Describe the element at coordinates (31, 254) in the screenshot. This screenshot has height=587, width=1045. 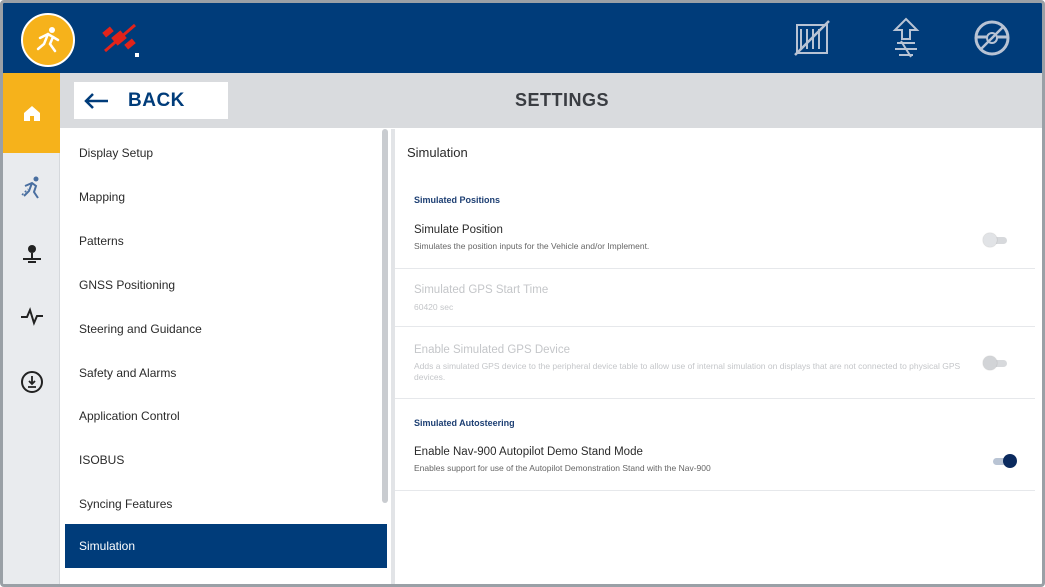
I see `location-pin-icon` at that location.